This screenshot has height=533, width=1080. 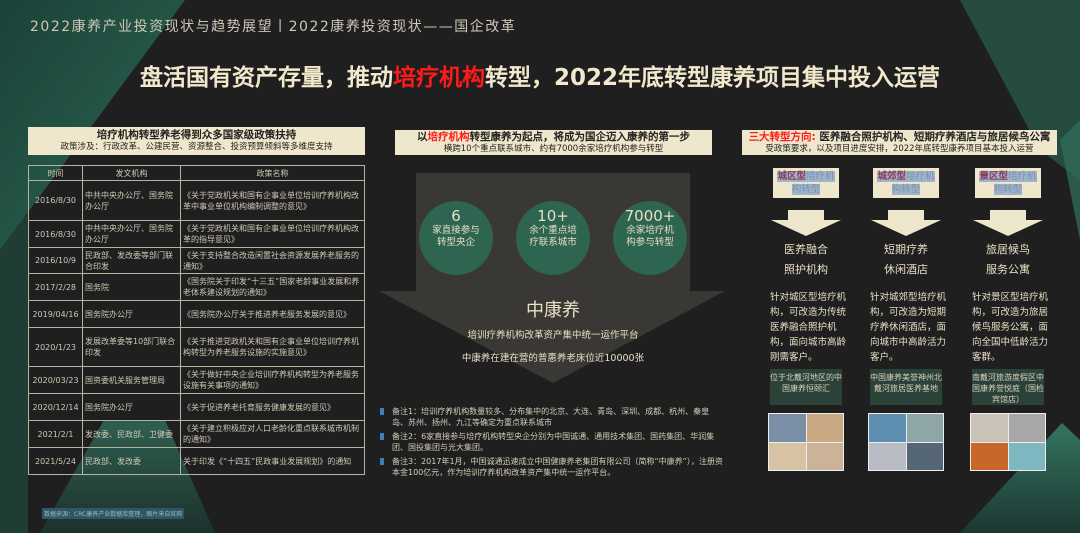 I want to click on company-desc: 培训疗养机构改革资产集中统一运作平台, so click(x=553, y=335).